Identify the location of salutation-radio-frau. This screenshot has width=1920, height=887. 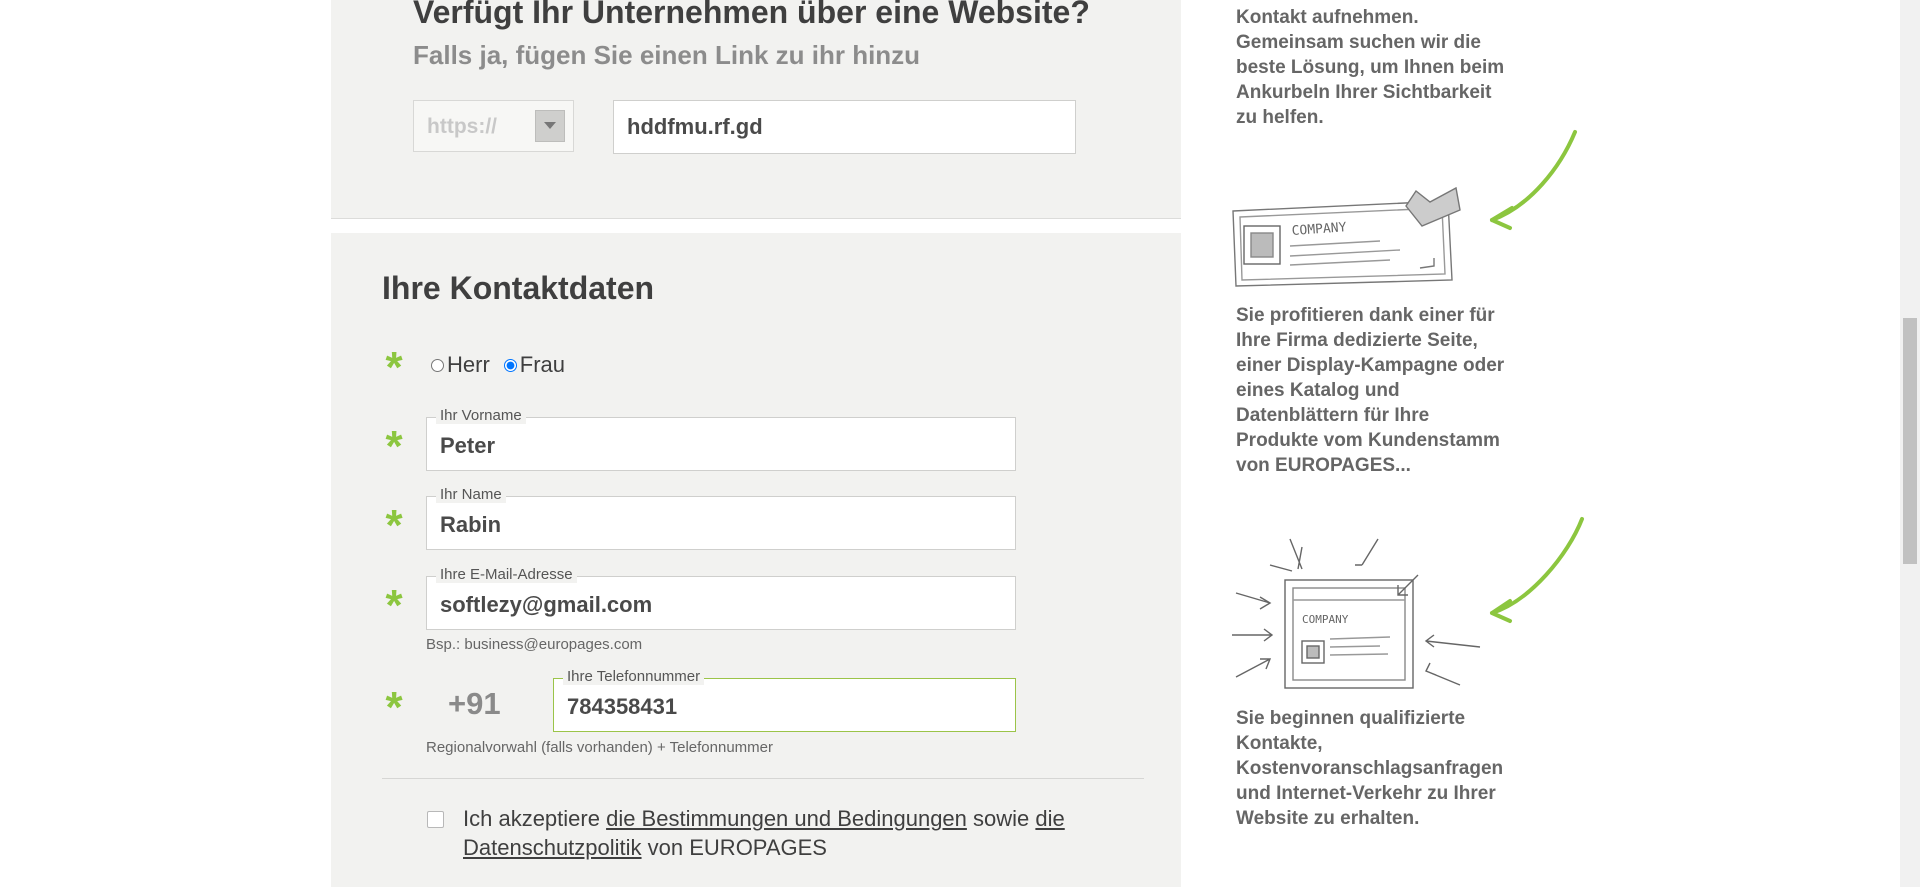
(510, 365).